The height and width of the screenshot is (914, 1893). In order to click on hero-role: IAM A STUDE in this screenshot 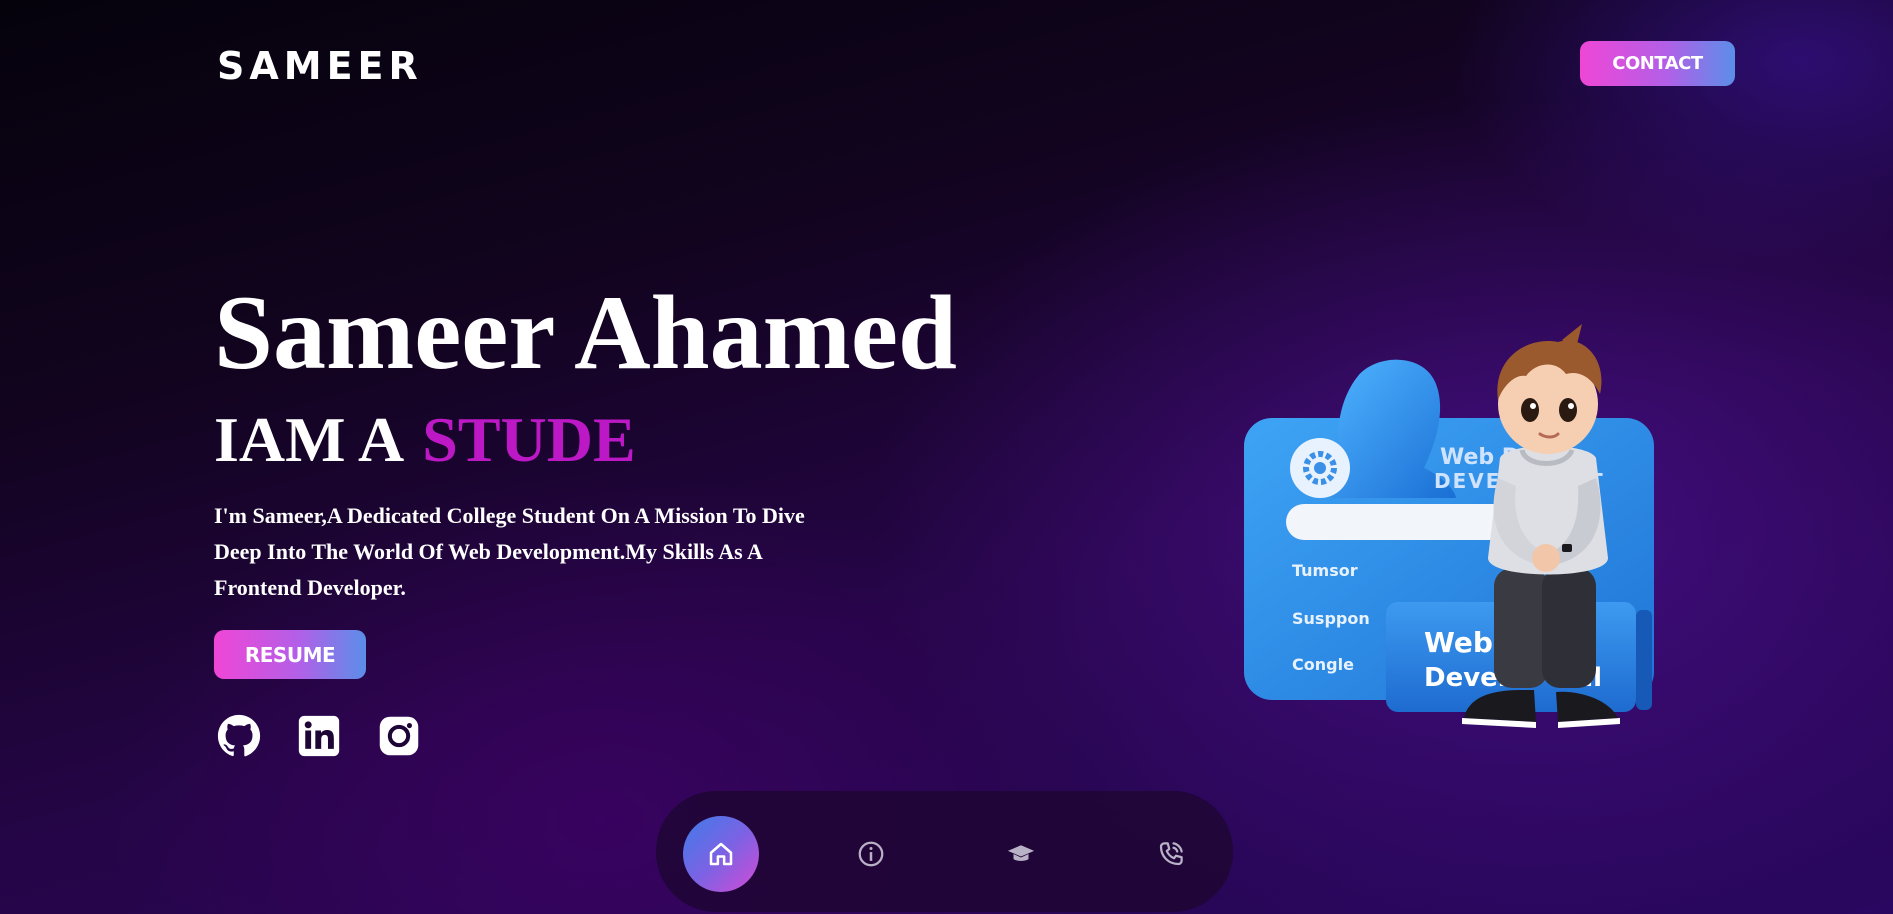, I will do `click(425, 440)`.